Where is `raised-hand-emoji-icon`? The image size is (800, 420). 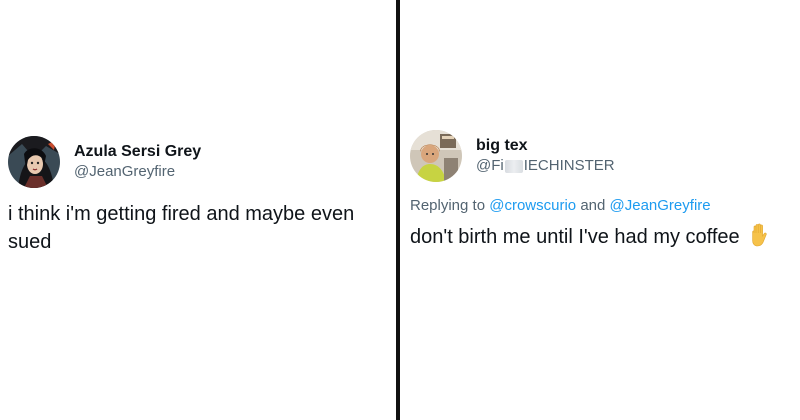 raised-hand-emoji-icon is located at coordinates (760, 235).